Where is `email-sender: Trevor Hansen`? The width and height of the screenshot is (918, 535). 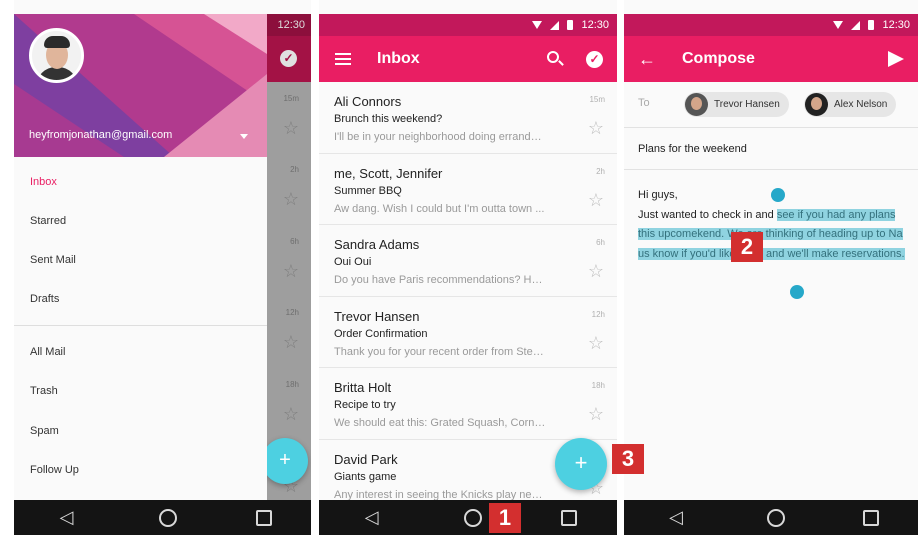
email-sender: Trevor Hansen is located at coordinates (377, 316).